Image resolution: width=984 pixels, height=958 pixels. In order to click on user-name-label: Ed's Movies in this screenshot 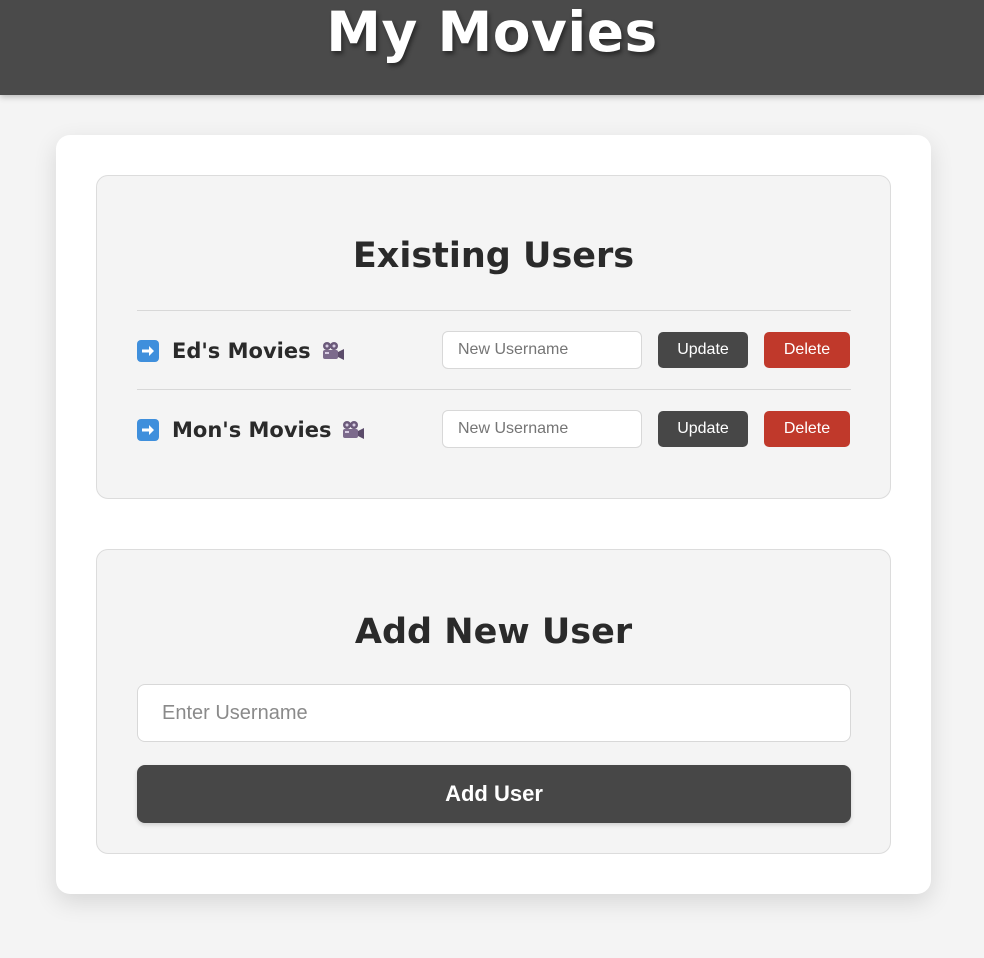, I will do `click(241, 351)`.